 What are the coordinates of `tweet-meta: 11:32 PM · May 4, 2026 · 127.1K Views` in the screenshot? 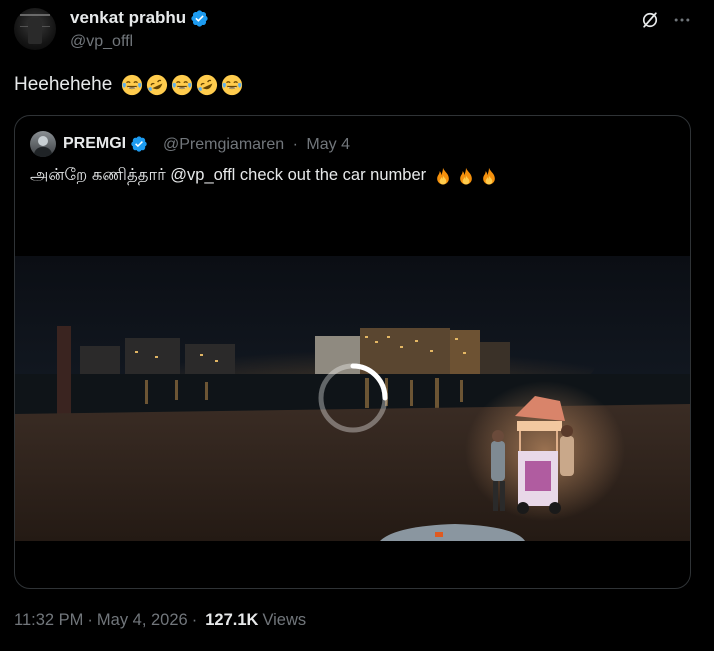 It's located at (160, 620).